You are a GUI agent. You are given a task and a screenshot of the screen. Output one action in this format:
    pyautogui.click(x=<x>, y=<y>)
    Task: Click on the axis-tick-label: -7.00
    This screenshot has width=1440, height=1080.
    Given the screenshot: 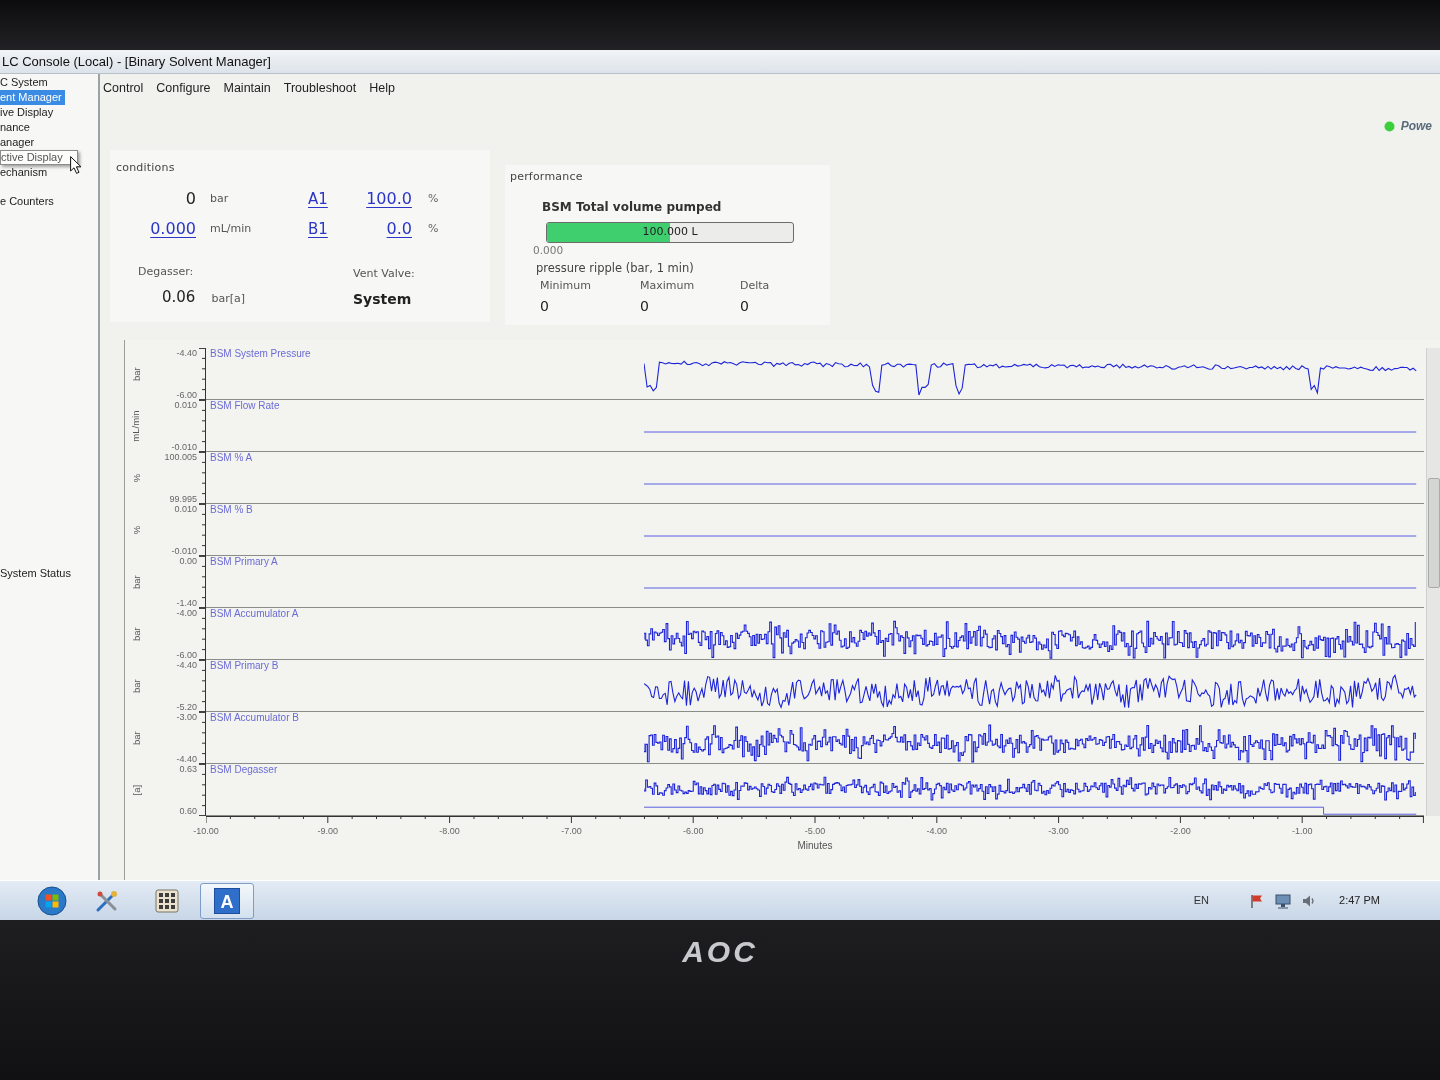 What is the action you would take?
    pyautogui.click(x=571, y=831)
    